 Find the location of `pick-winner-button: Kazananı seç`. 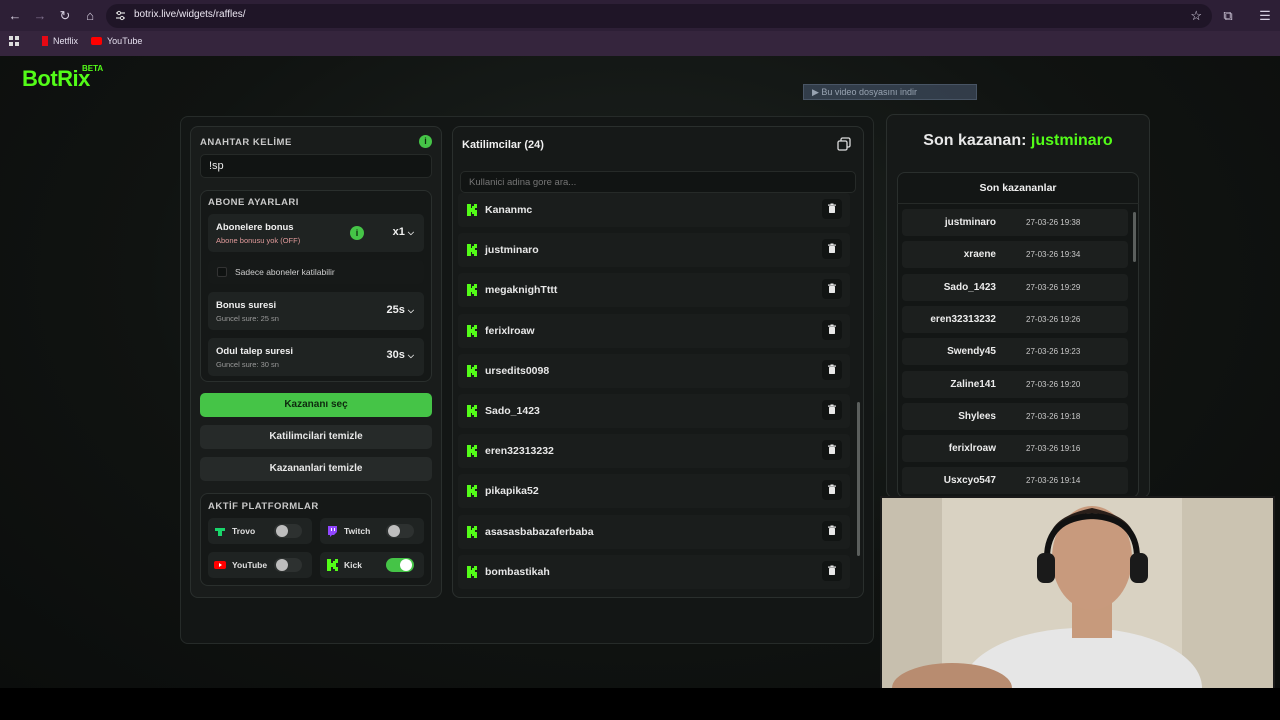

pick-winner-button: Kazananı seç is located at coordinates (316, 405).